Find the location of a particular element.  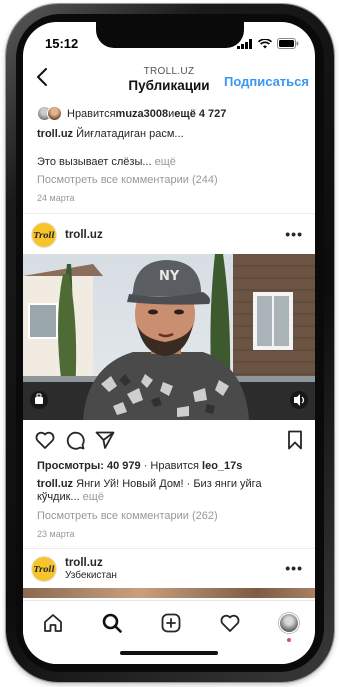

post-date: 23 марта is located at coordinates (56, 534).